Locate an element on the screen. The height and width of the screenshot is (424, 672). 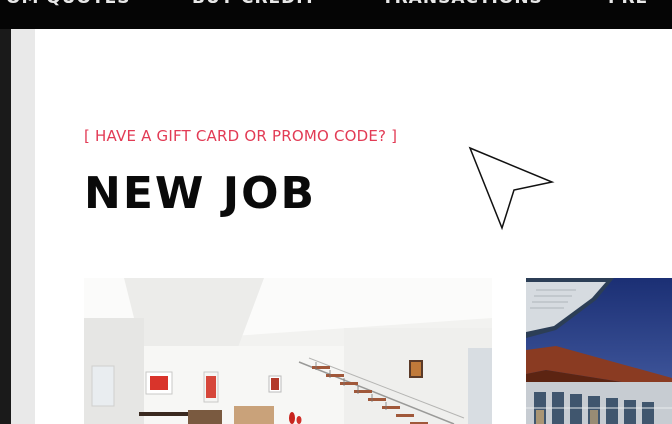
left-border is located at coordinates (5, 226).